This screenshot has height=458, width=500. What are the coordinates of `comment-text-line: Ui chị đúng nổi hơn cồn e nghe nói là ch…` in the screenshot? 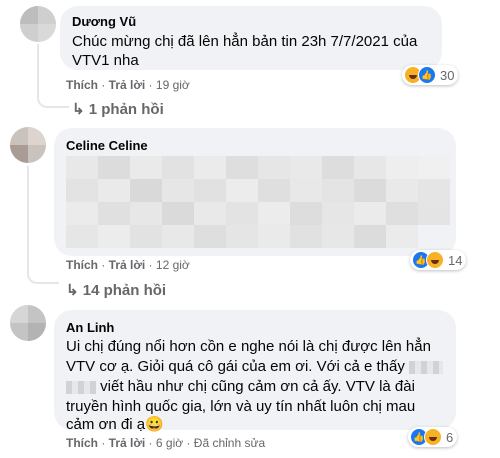 It's located at (248, 346).